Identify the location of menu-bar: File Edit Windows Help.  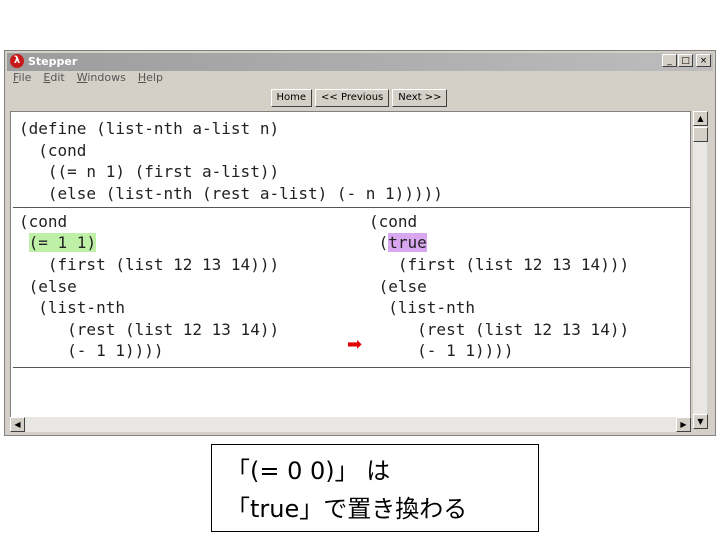
(88, 79).